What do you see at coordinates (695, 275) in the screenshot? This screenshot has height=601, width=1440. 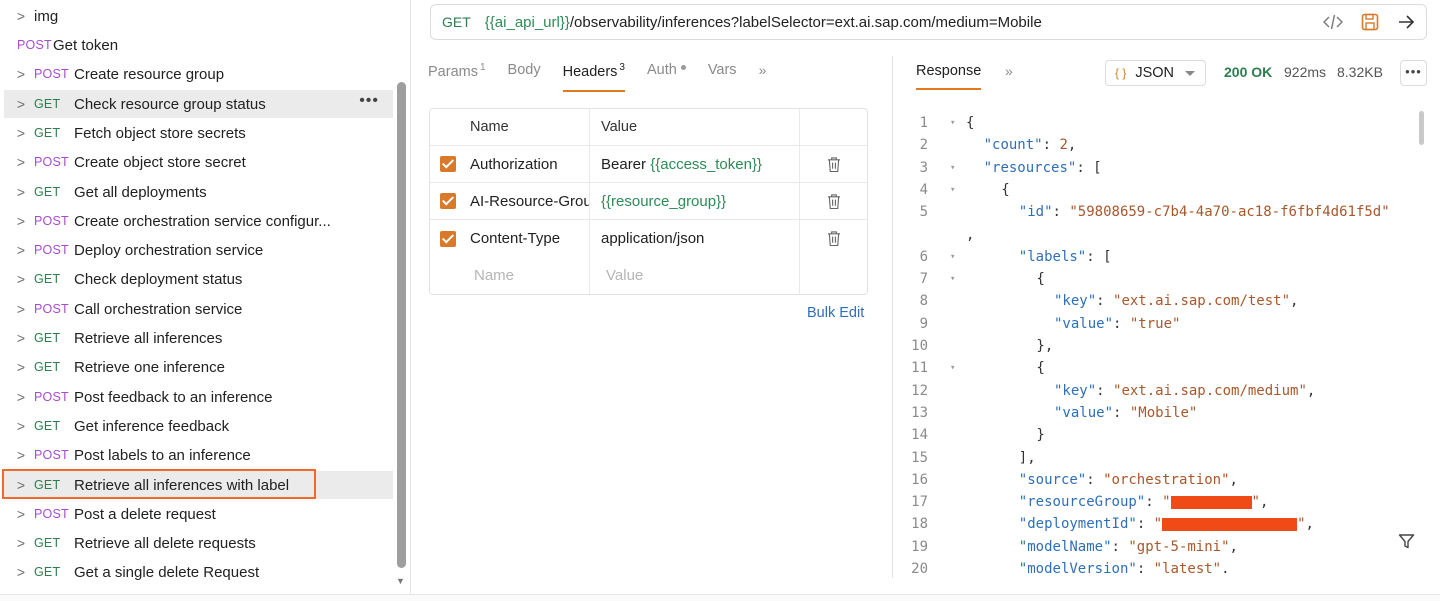 I see `new-header-value-input: Value` at bounding box center [695, 275].